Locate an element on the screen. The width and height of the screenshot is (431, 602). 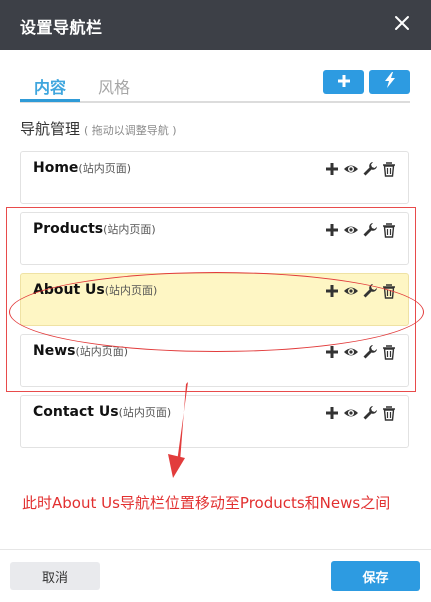
dialog-titlebar: 设置导航栏 is located at coordinates (215, 25).